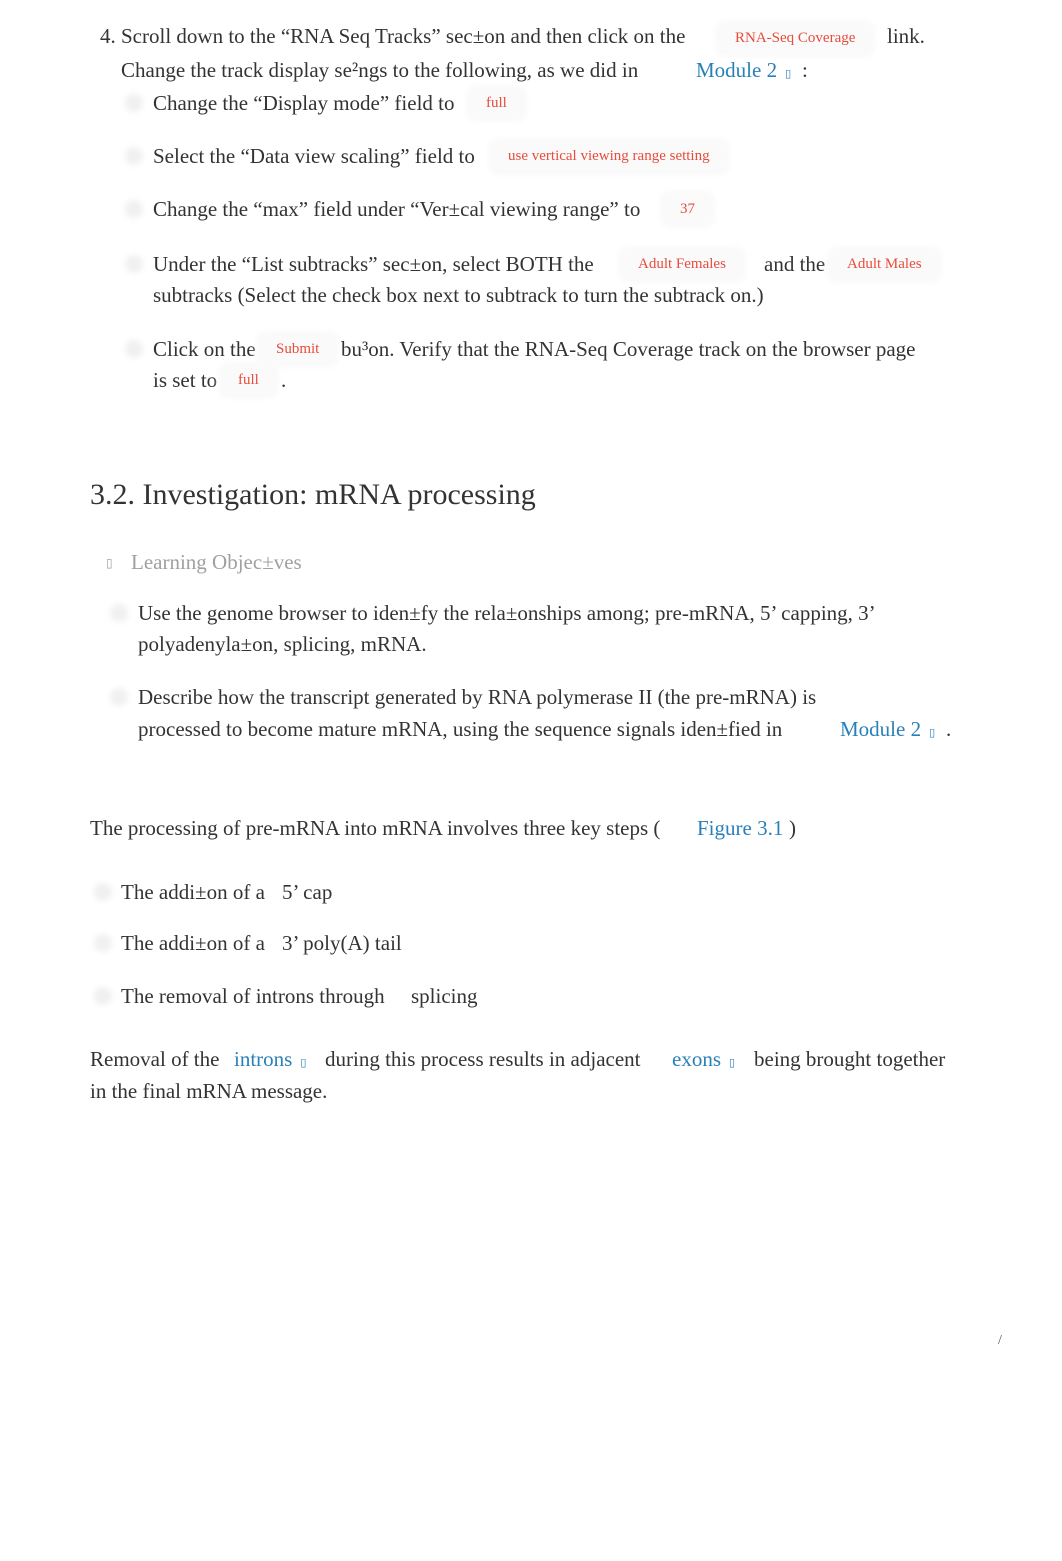 Image resolution: width=1062 pixels, height=1561 pixels. Describe the element at coordinates (805, 70) in the screenshot. I see `step4-colon: :` at that location.